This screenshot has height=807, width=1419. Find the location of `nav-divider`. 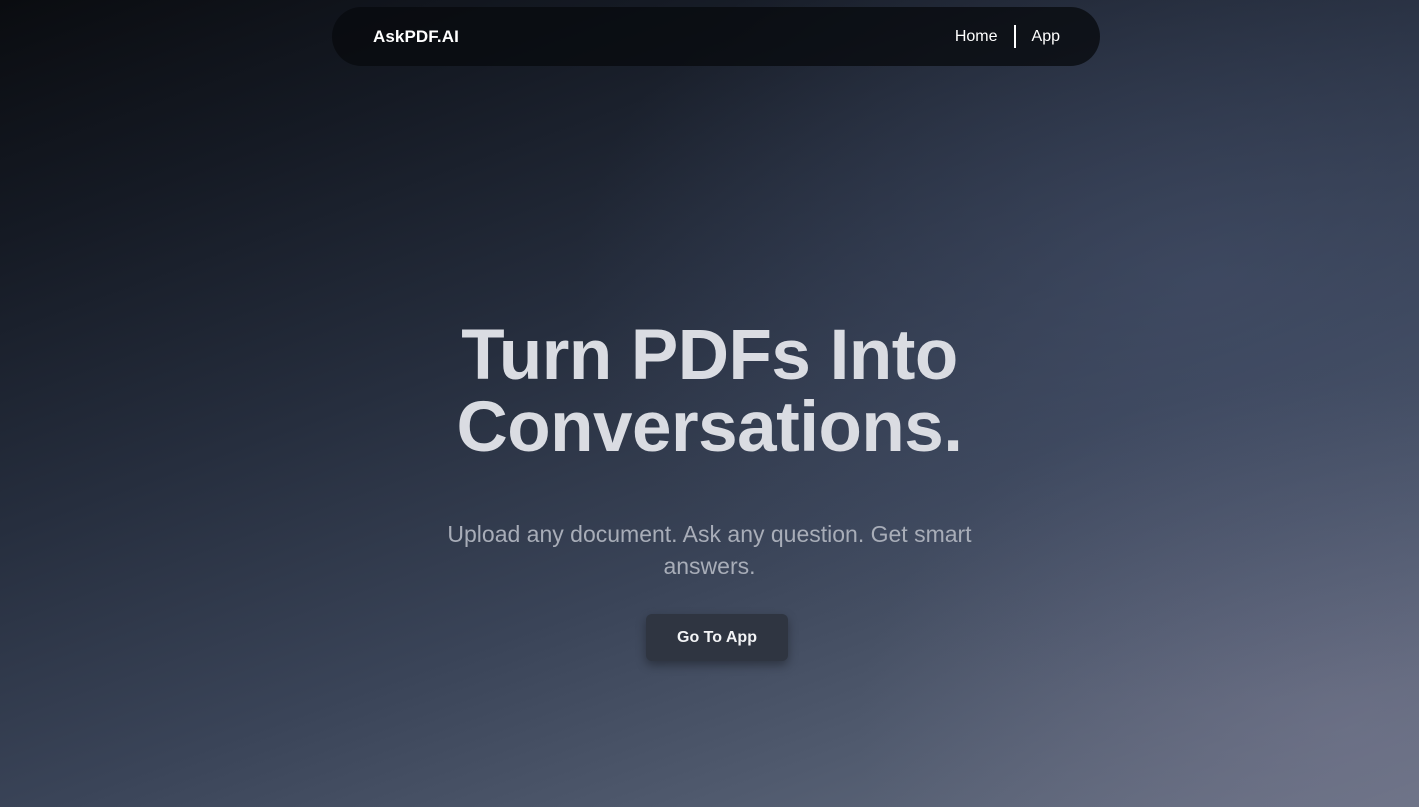

nav-divider is located at coordinates (1014, 36).